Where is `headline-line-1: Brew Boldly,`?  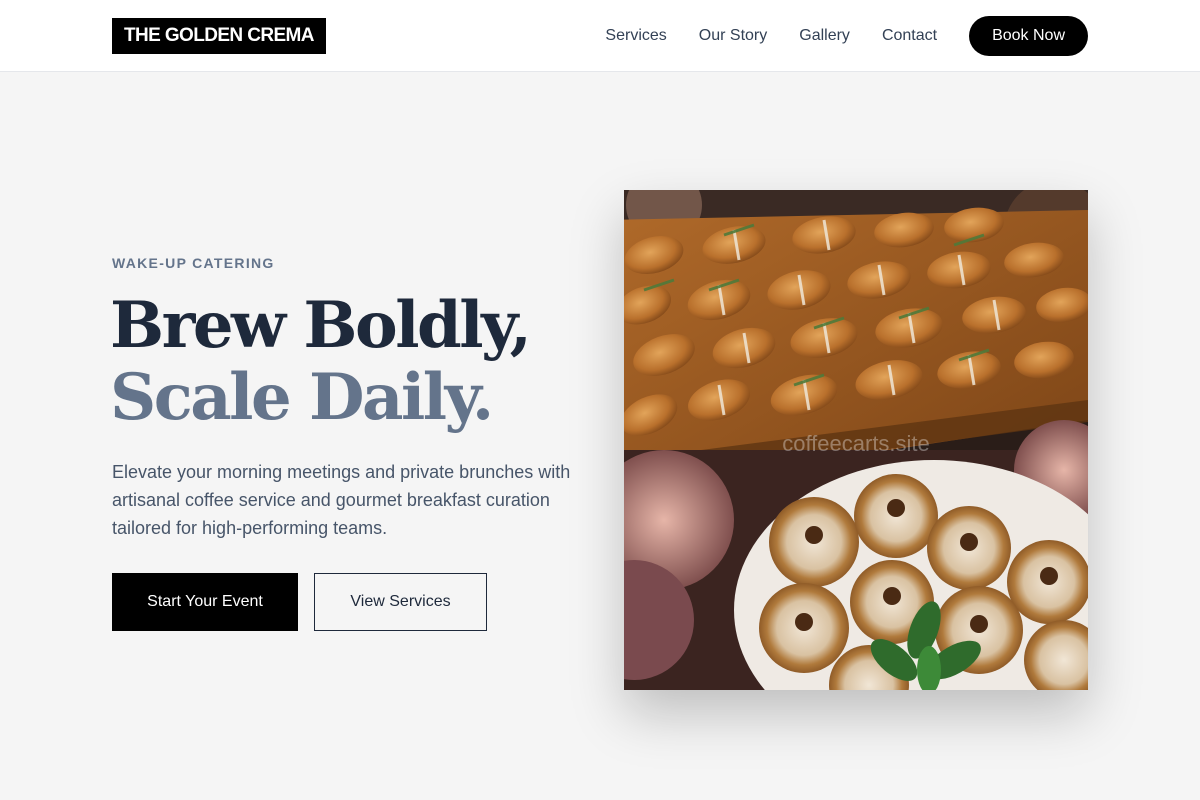 headline-line-1: Brew Boldly, is located at coordinates (321, 325).